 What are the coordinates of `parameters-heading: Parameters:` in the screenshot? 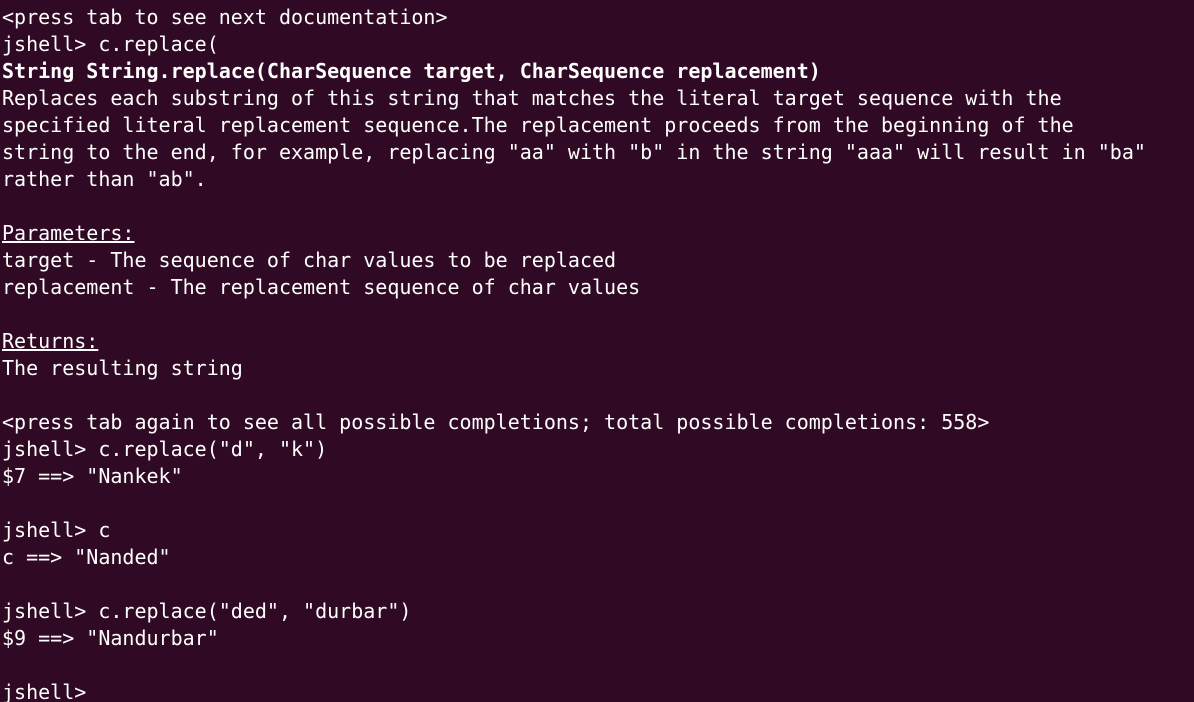 It's located at (68, 233).